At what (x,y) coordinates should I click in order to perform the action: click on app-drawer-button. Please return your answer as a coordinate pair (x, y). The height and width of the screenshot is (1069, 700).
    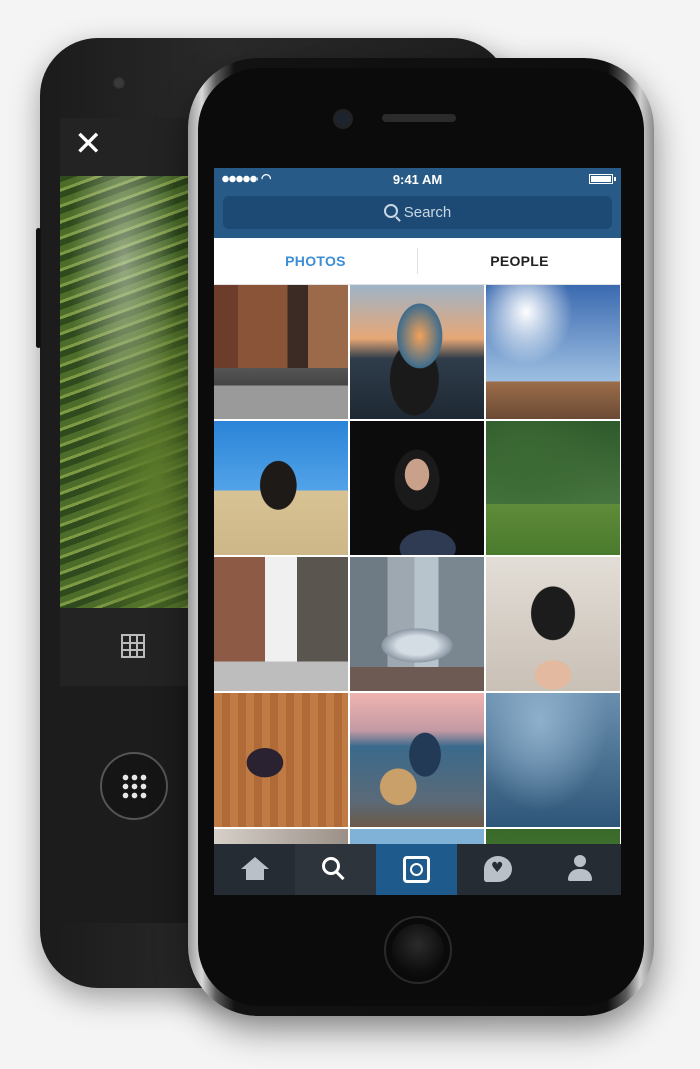
    Looking at the image, I should click on (134, 786).